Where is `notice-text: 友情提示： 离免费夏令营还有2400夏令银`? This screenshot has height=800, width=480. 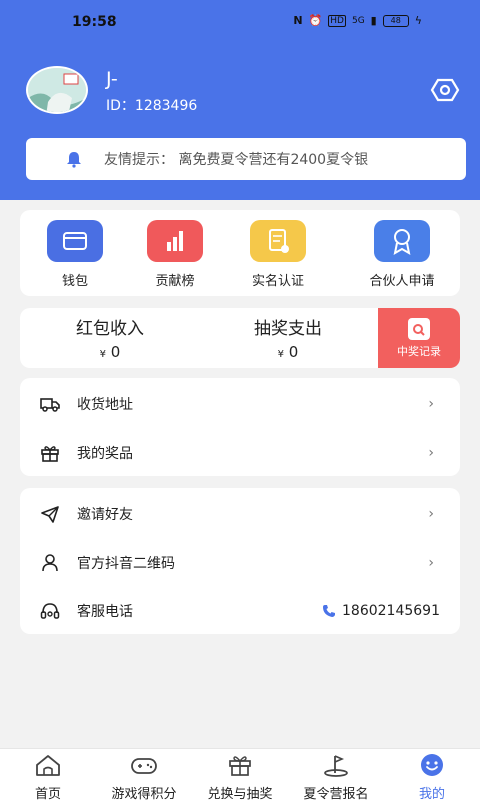 notice-text: 友情提示： 离免费夏令营还有2400夏令银 is located at coordinates (236, 160).